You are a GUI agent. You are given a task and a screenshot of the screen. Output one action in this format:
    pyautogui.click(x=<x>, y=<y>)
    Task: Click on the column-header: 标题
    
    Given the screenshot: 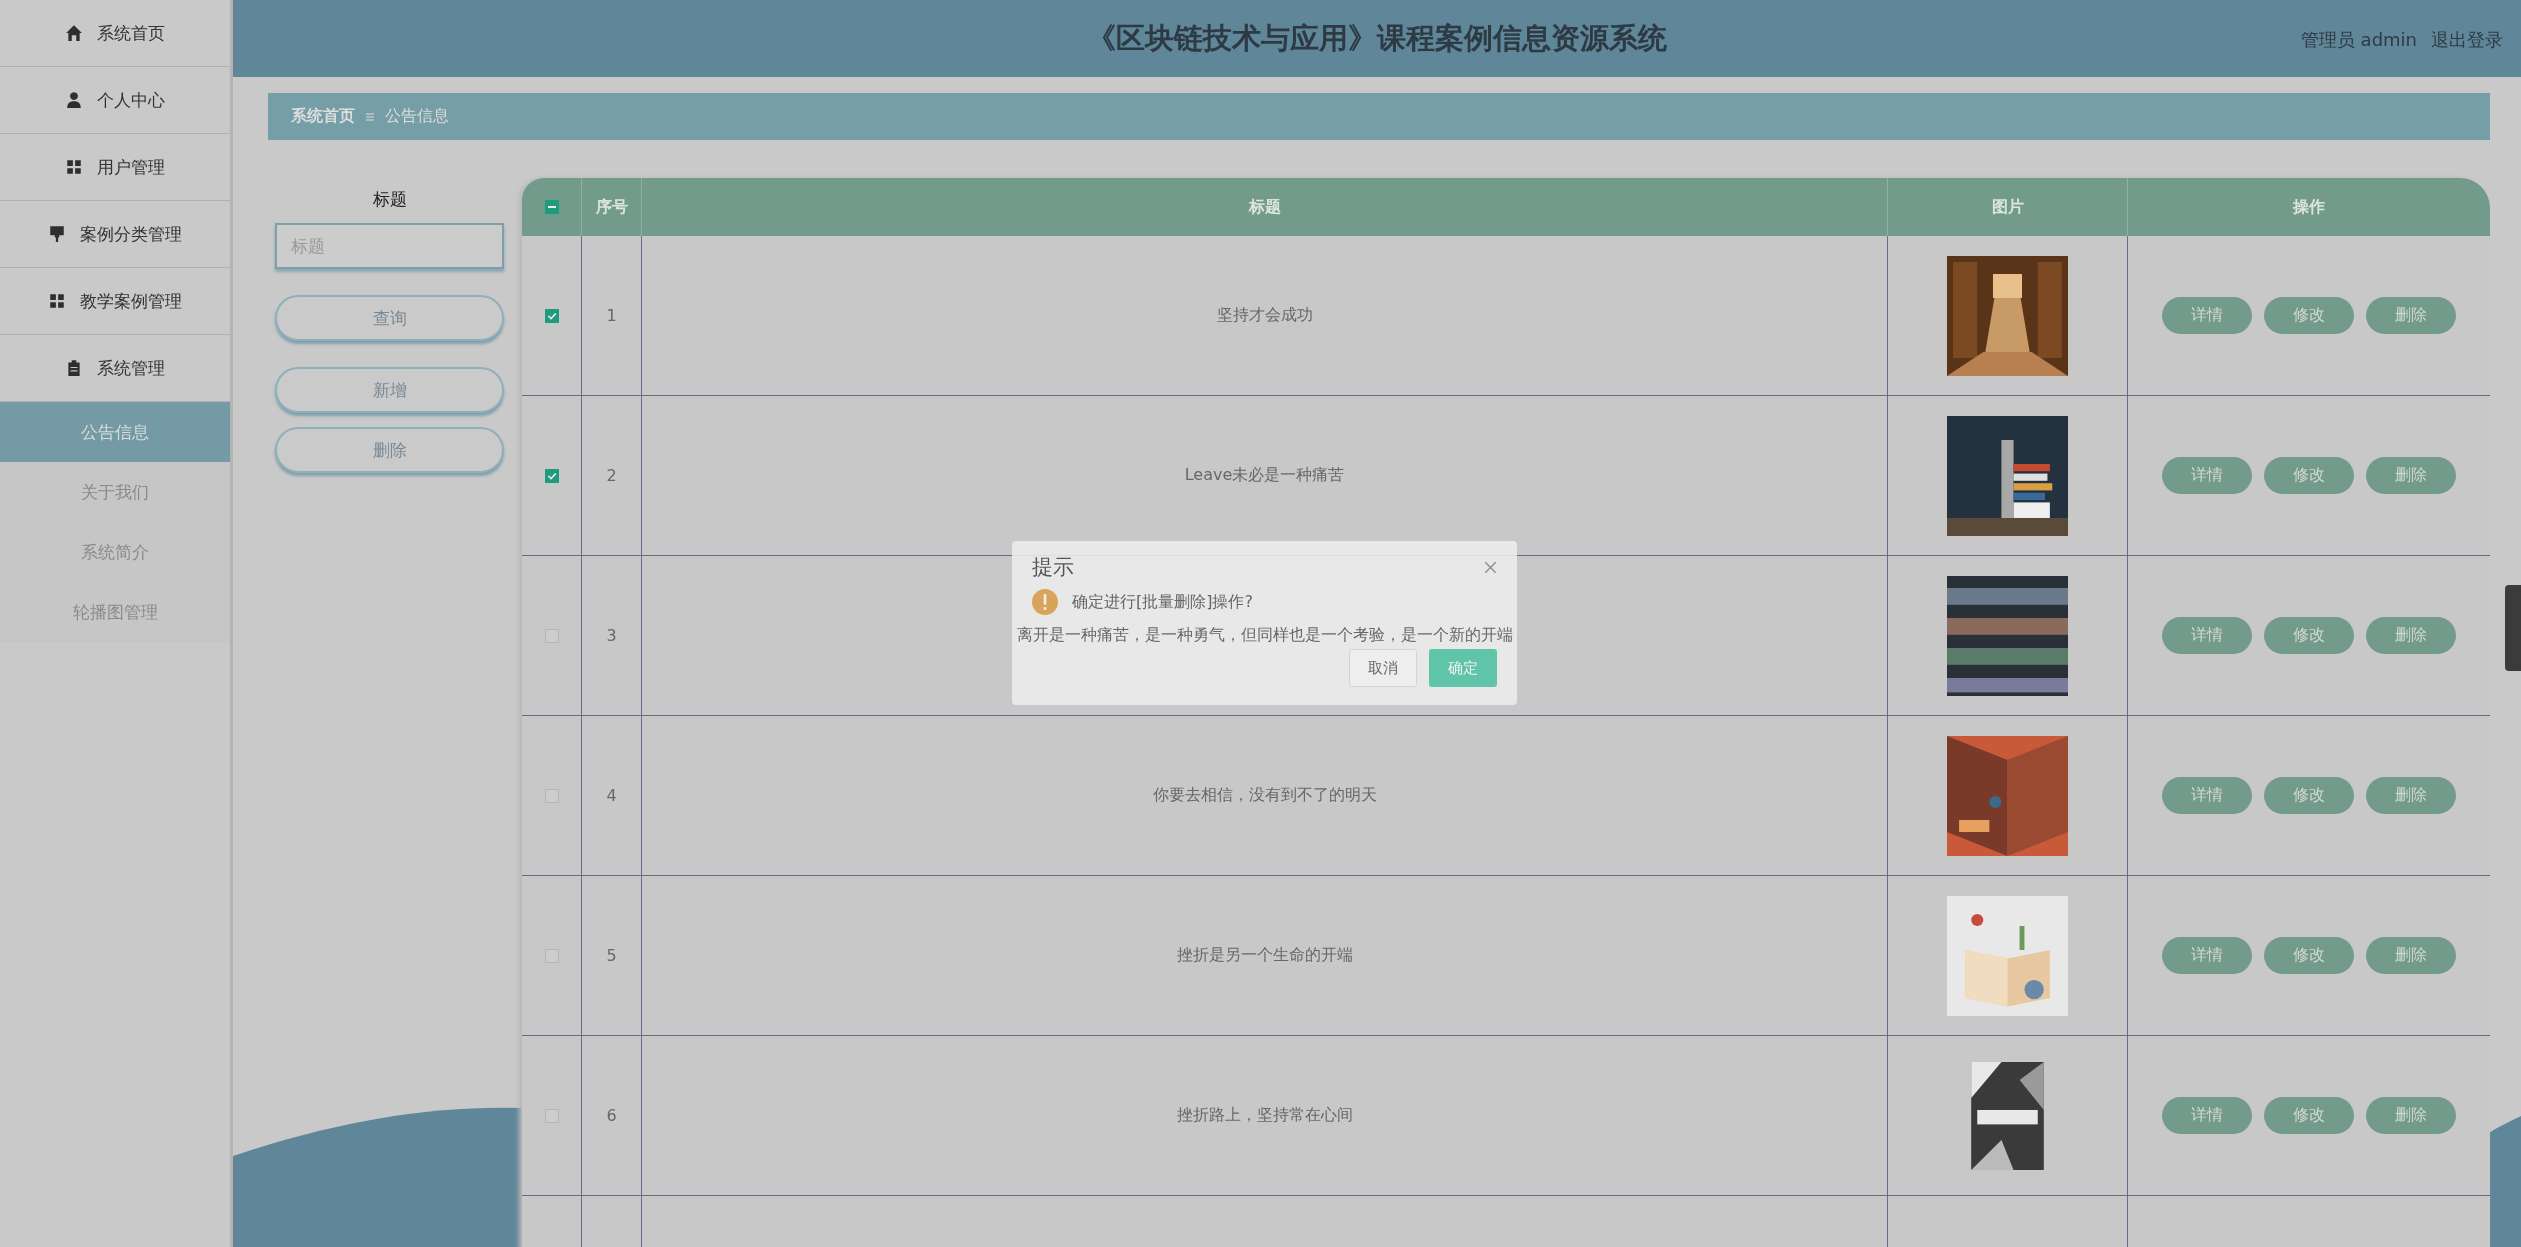 What is the action you would take?
    pyautogui.click(x=1265, y=207)
    